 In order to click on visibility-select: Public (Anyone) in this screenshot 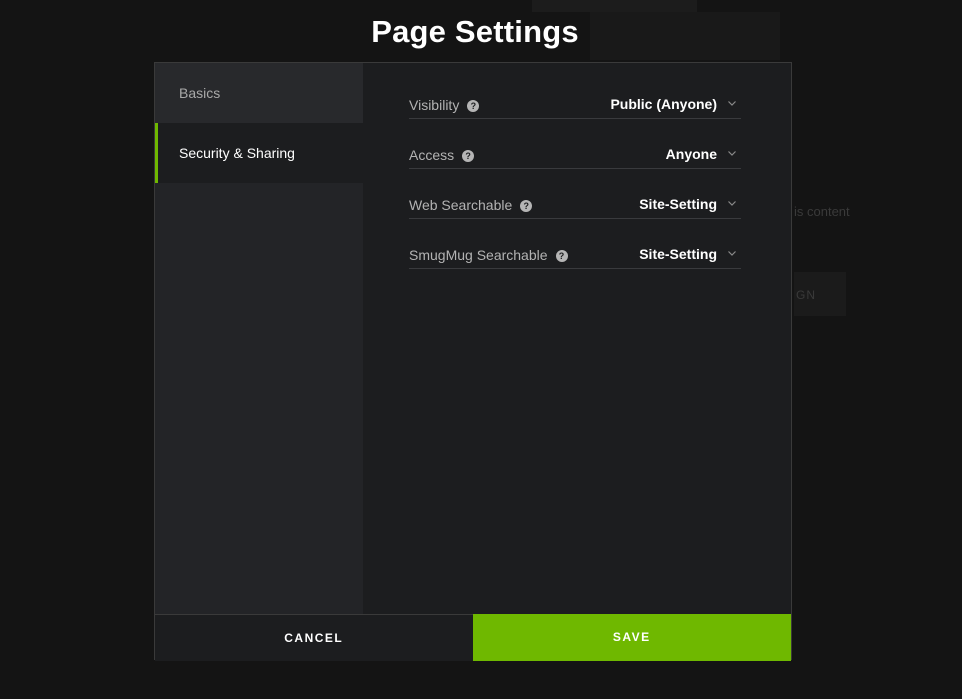, I will do `click(675, 104)`.